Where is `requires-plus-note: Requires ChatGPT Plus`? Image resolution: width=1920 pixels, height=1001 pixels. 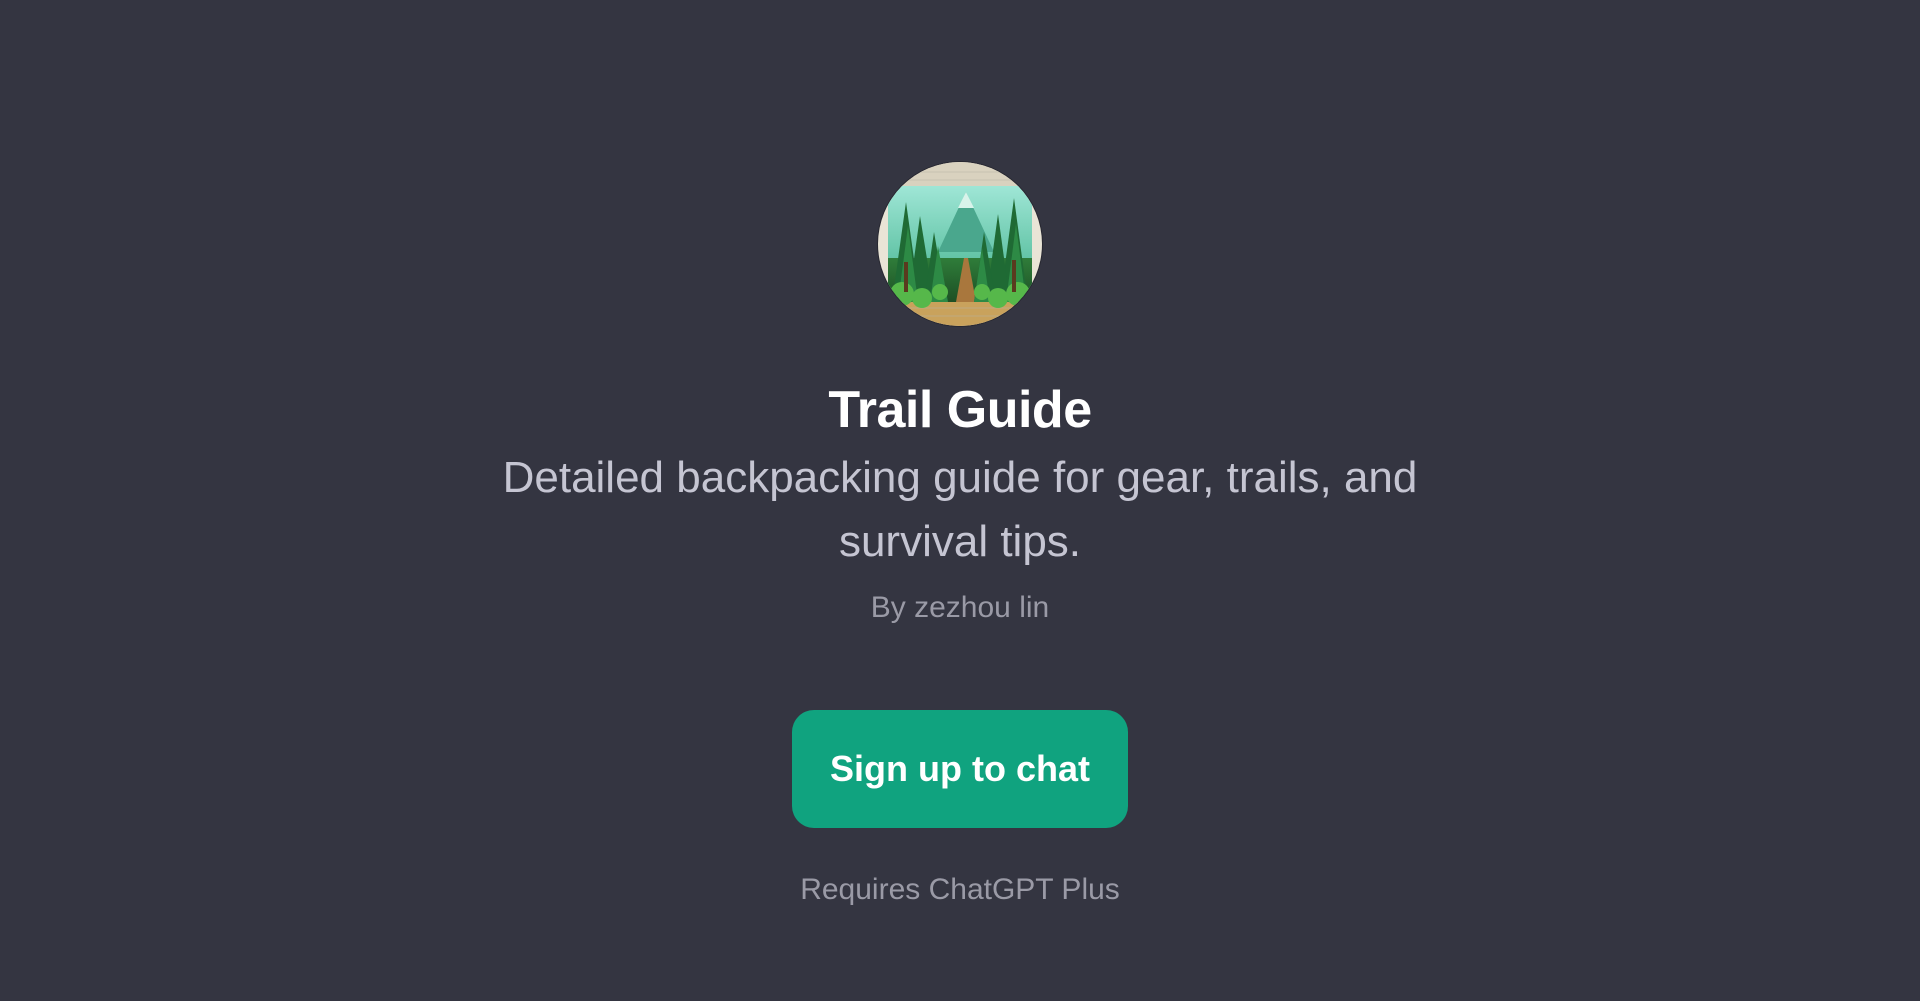 requires-plus-note: Requires ChatGPT Plus is located at coordinates (960, 889).